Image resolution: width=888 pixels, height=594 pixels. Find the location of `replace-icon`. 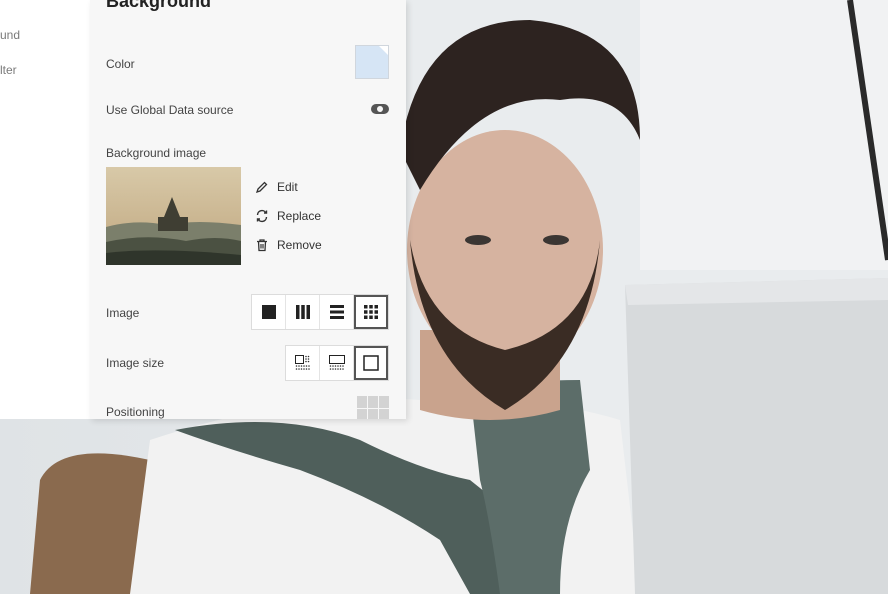

replace-icon is located at coordinates (262, 216).